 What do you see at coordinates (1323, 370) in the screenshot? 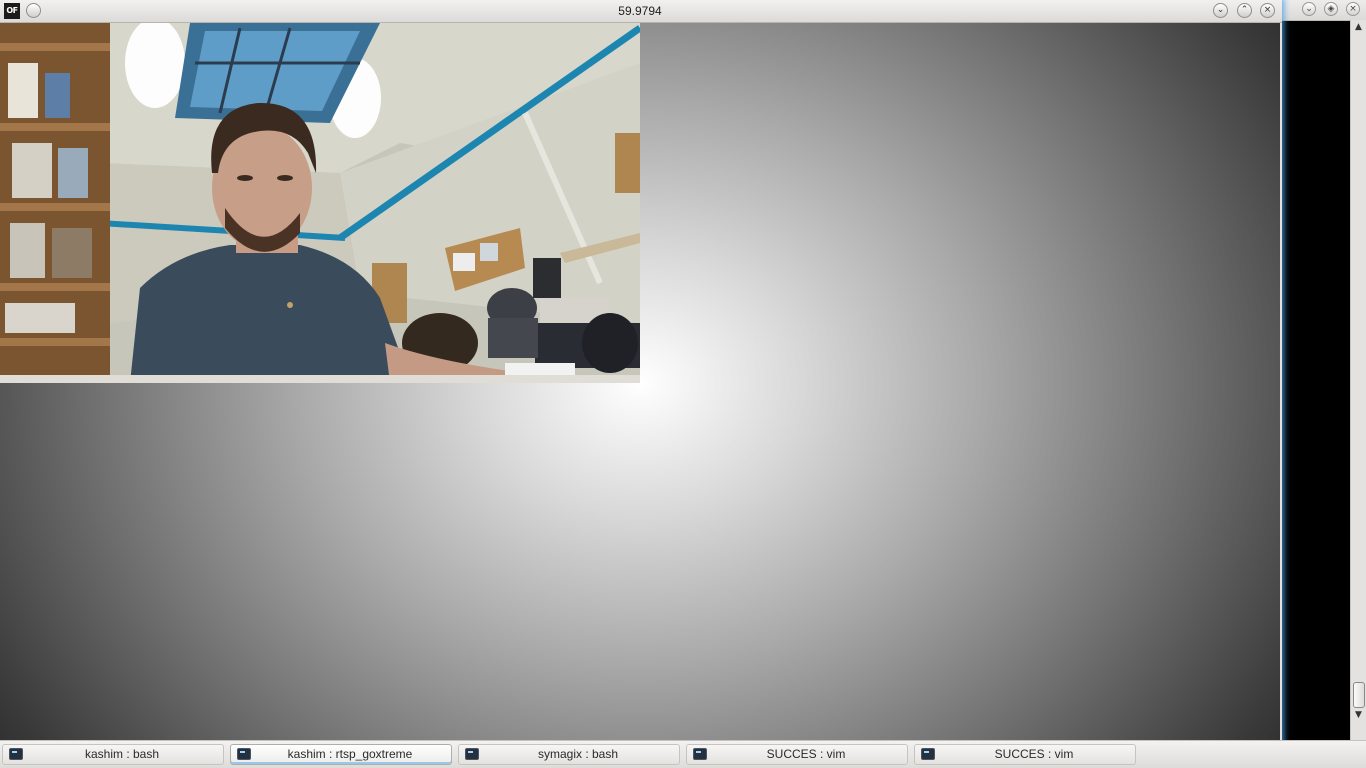
I see `background-window: ⌄ ◈ × ▲ ▼` at bounding box center [1323, 370].